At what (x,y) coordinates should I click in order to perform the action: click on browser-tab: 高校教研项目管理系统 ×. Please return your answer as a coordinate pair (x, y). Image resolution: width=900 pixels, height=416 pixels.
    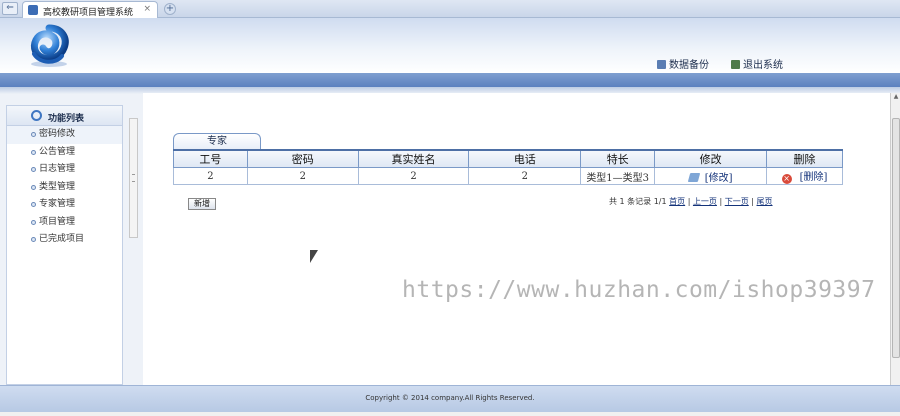
    Looking at the image, I should click on (90, 9).